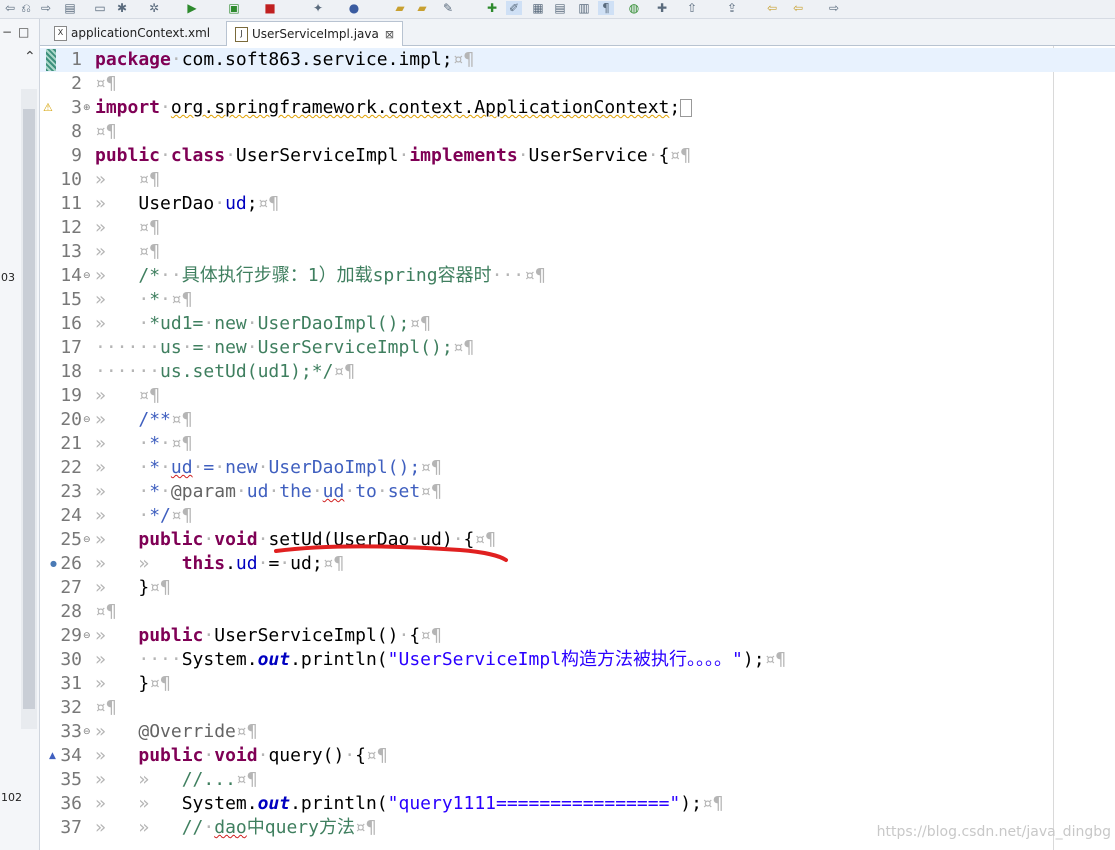  What do you see at coordinates (577, 708) in the screenshot?
I see `code-line: 32 ¤¶` at bounding box center [577, 708].